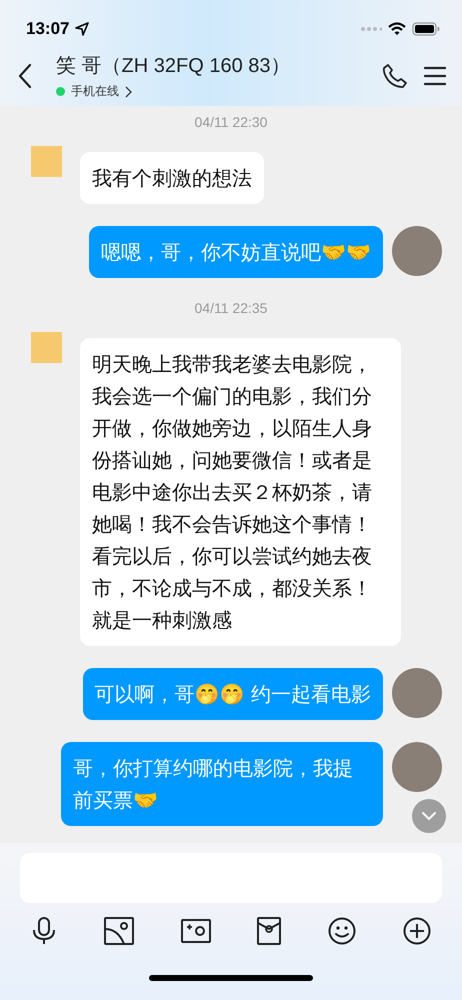 The width and height of the screenshot is (462, 1000). What do you see at coordinates (342, 931) in the screenshot?
I see `emoji-icon` at bounding box center [342, 931].